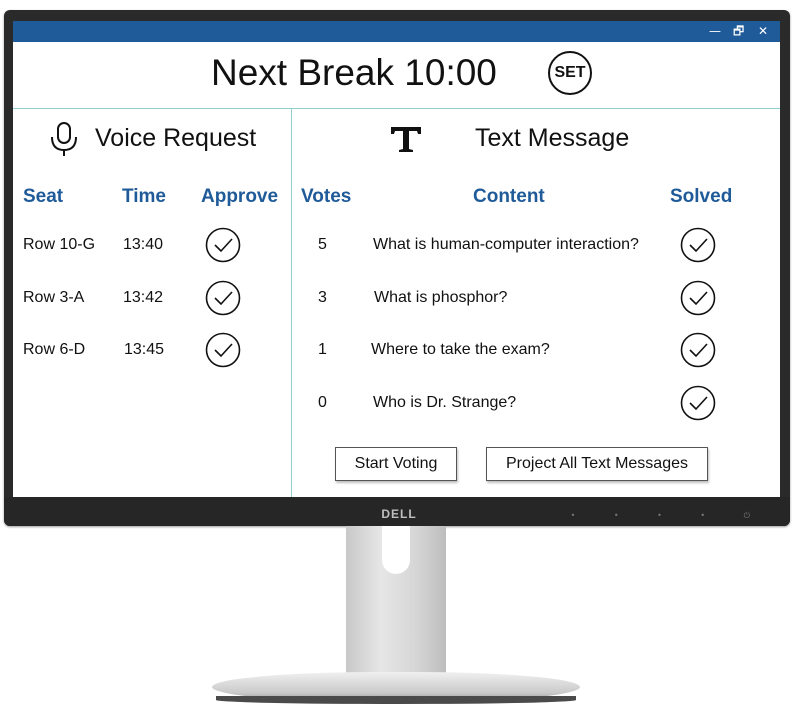 The image size is (798, 712). I want to click on seat-column-header: Seat, so click(43, 196).